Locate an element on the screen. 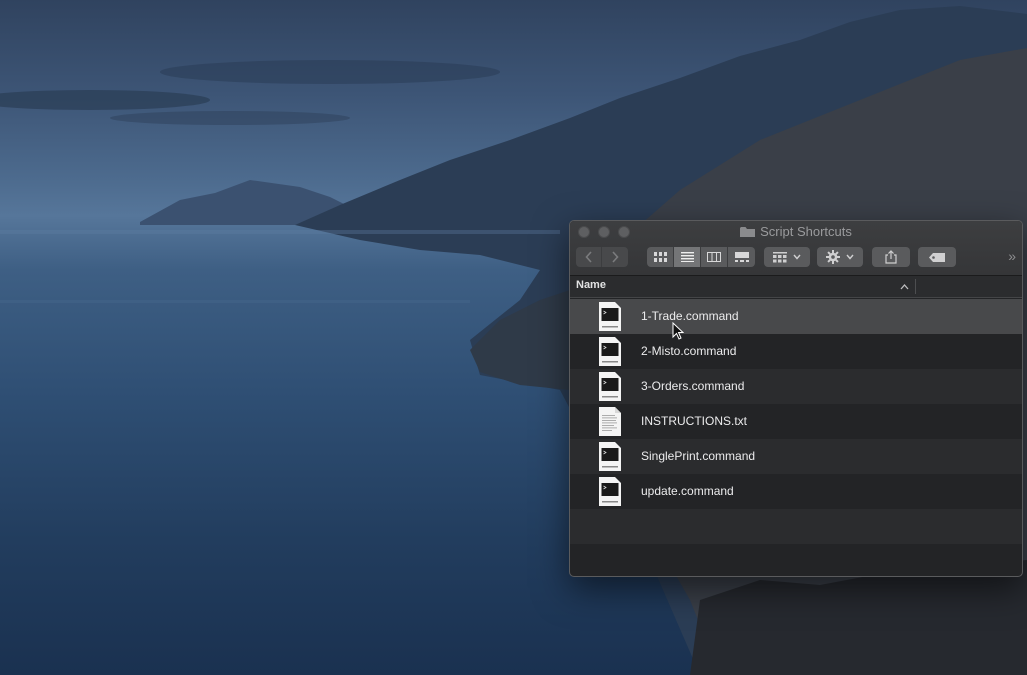  nav-buttons is located at coordinates (602, 257).